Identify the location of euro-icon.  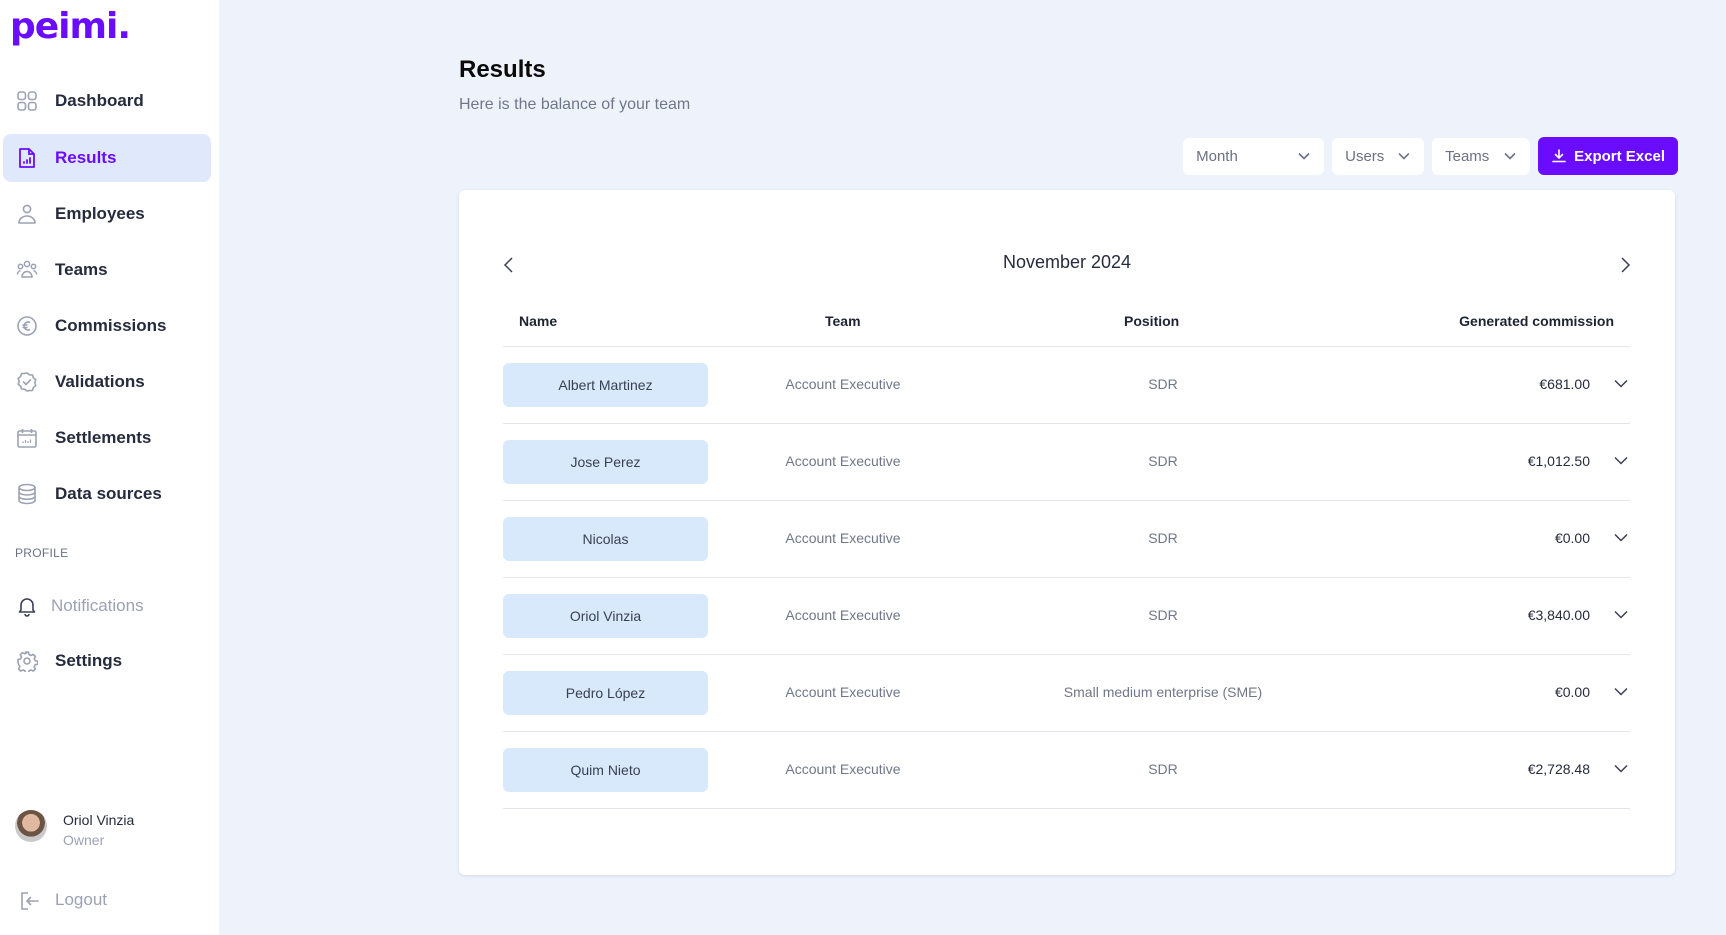
(27, 326).